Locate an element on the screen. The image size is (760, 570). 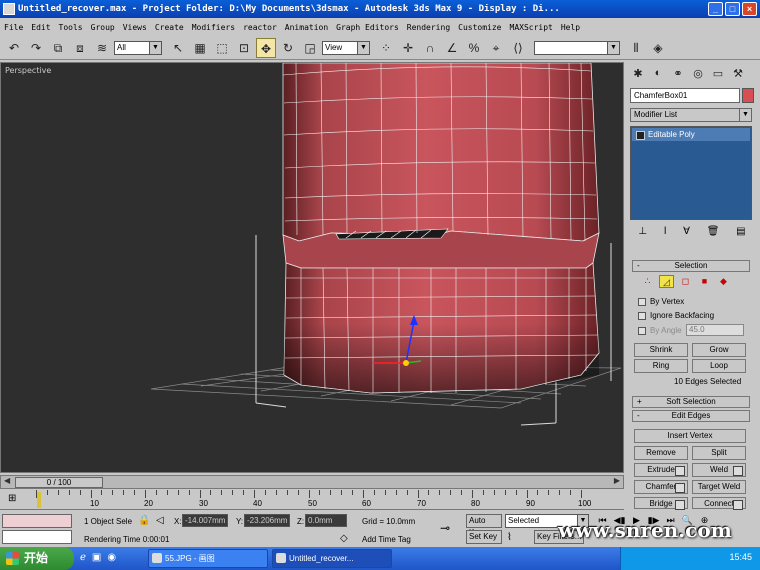
set-key-key-icon: ⊸ is located at coordinates (445, 528).